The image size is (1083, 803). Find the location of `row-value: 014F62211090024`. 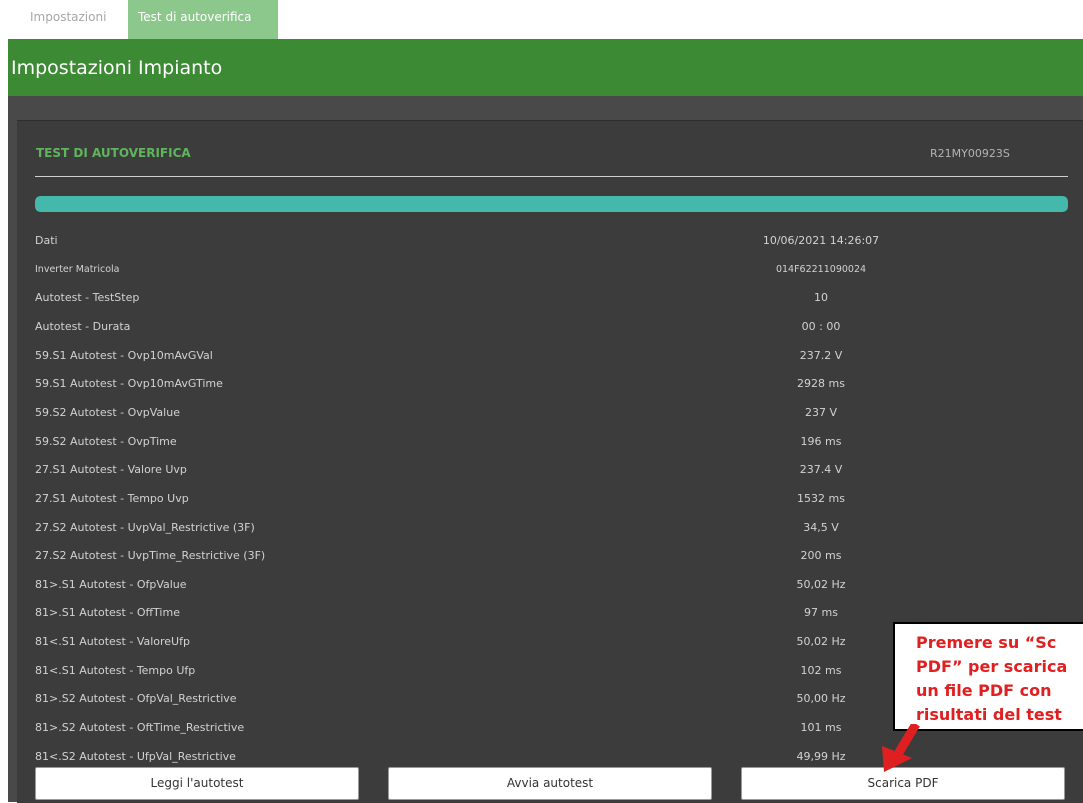

row-value: 014F62211090024 is located at coordinates (821, 269).